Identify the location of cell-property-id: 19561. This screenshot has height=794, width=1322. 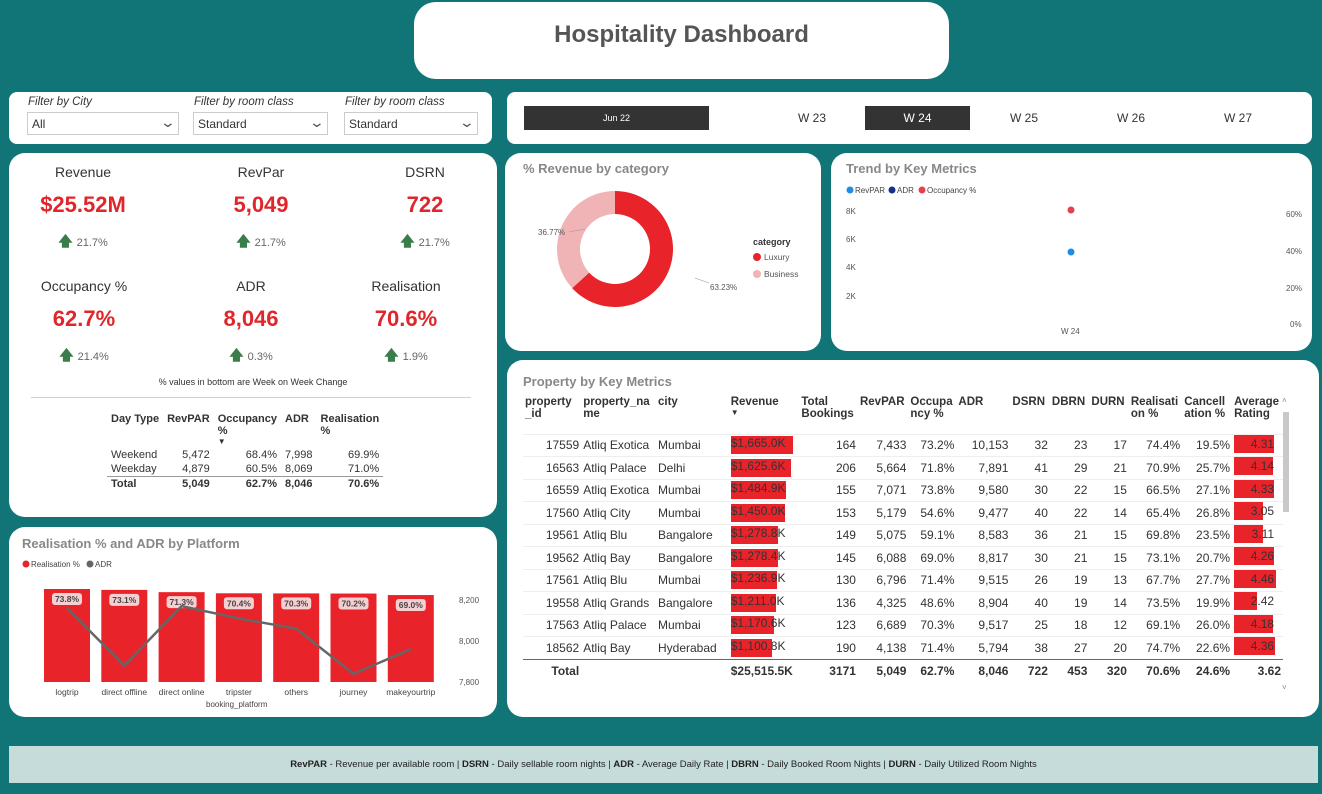
(552, 535).